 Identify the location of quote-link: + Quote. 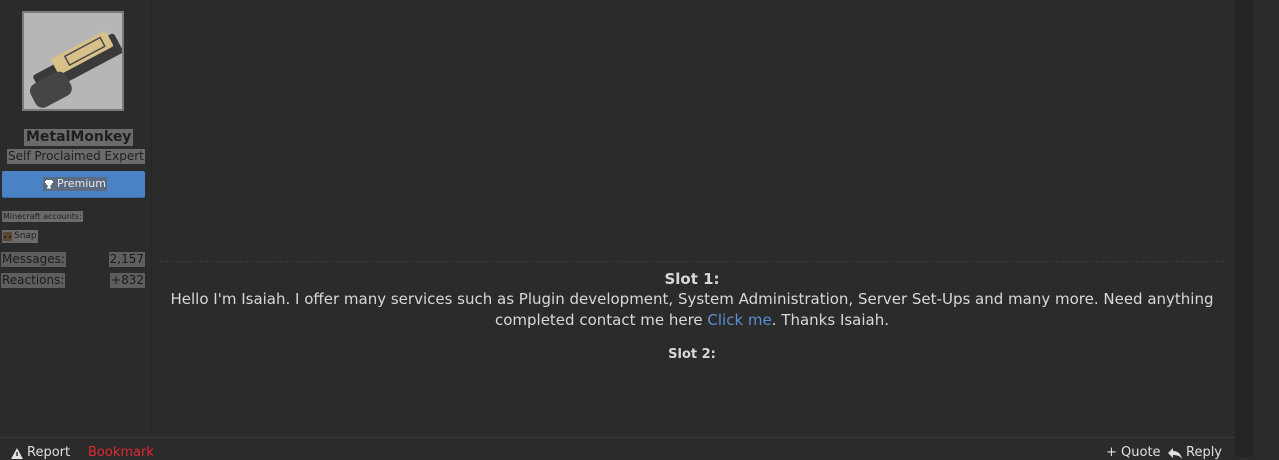
(1133, 453).